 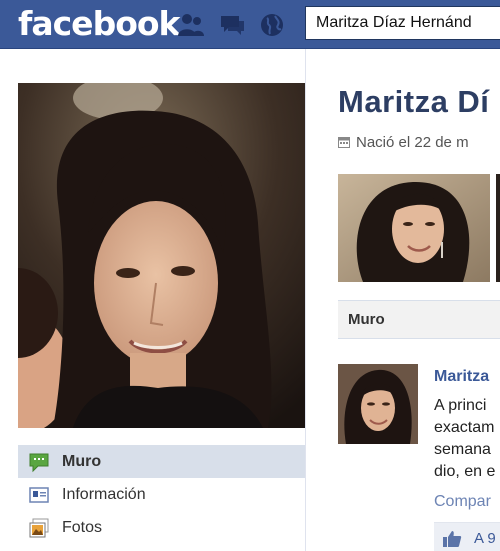 I want to click on tab-muro: Muro, so click(x=366, y=319).